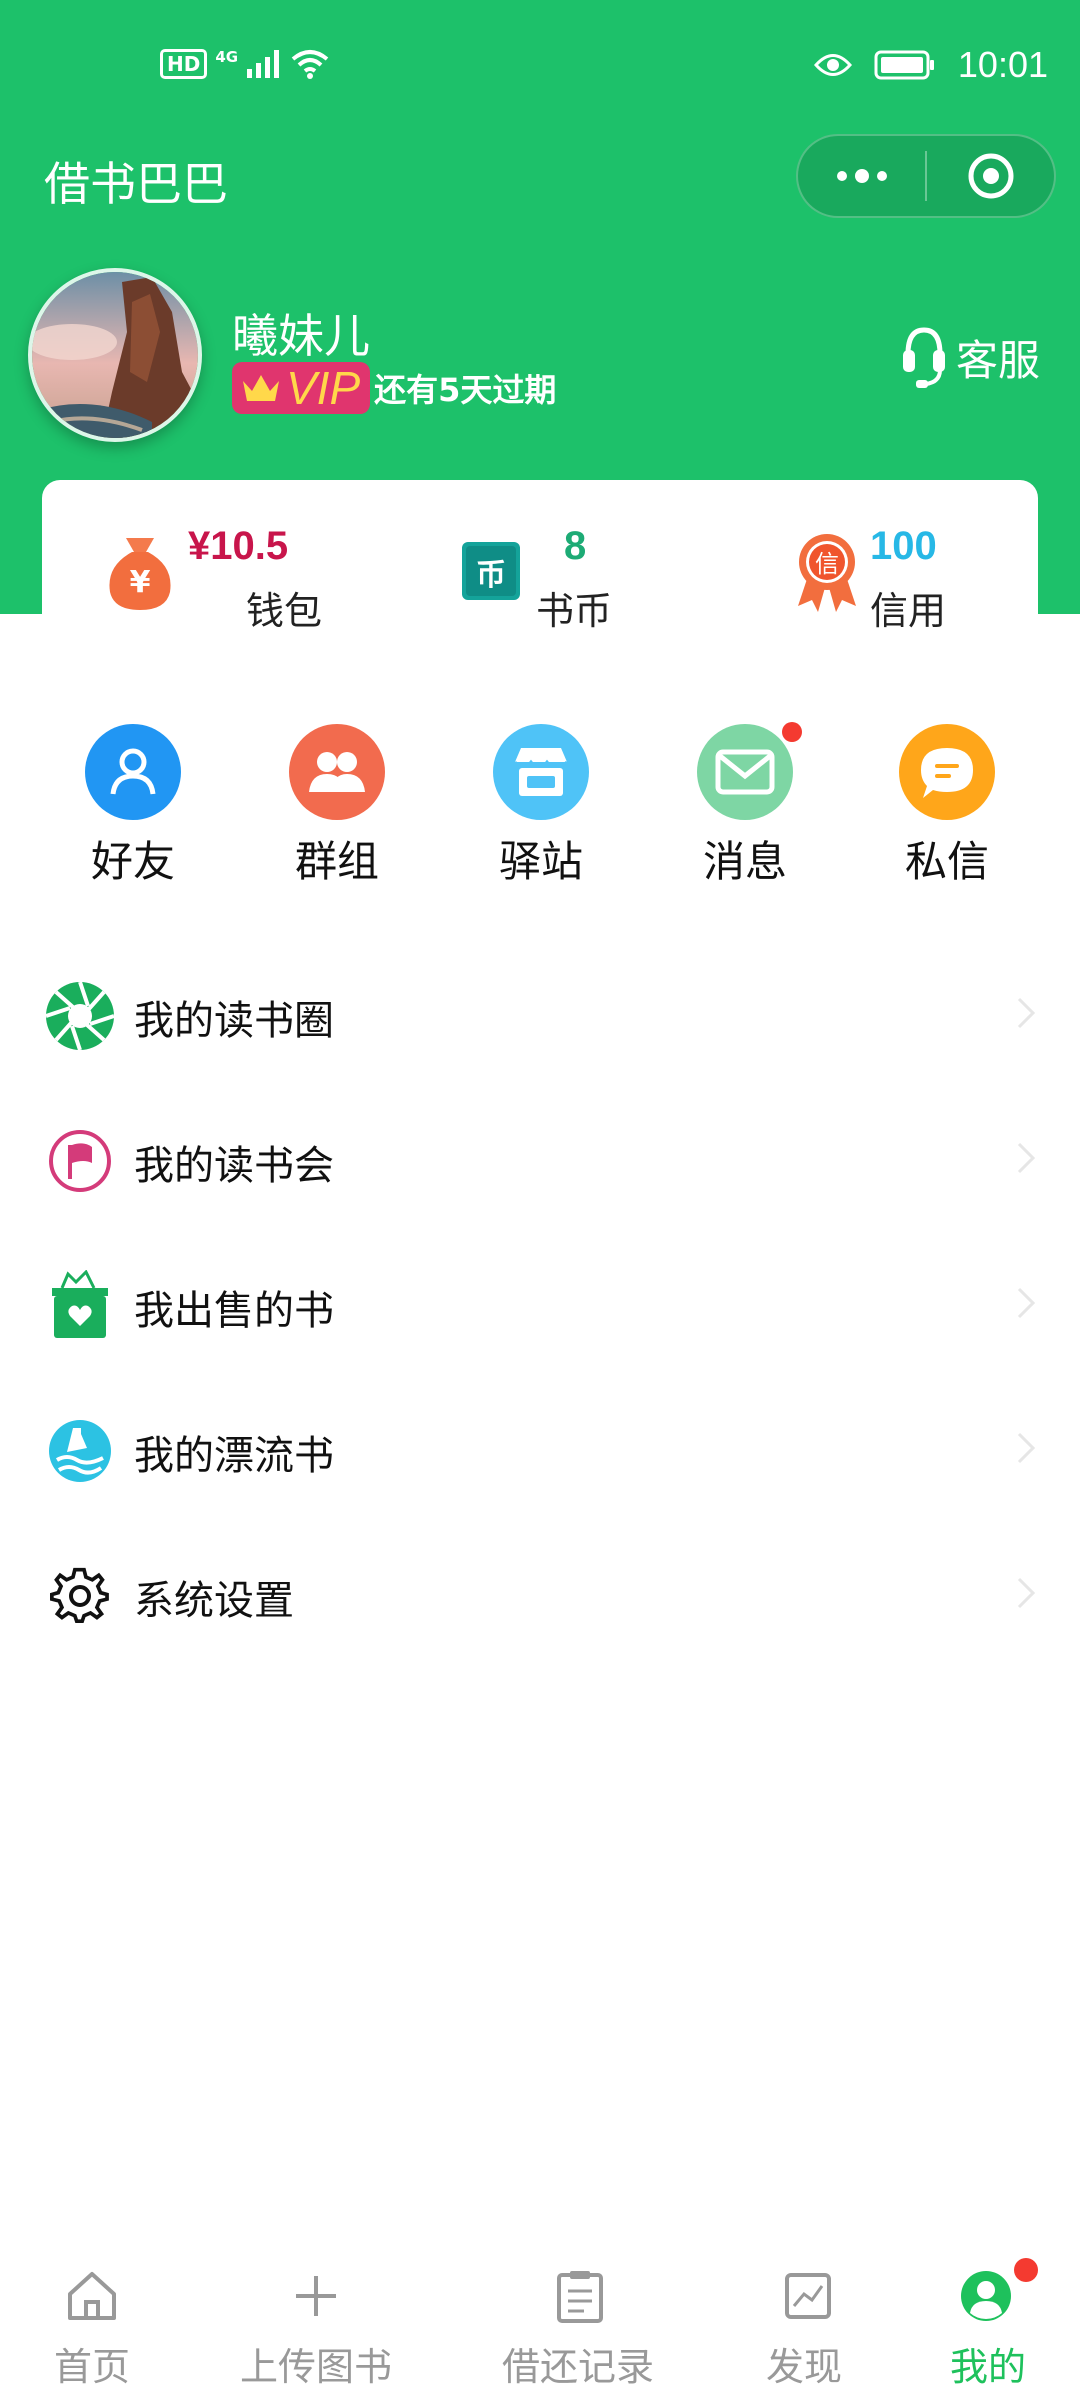 The height and width of the screenshot is (2400, 1080). I want to click on crown-icon, so click(261, 388).